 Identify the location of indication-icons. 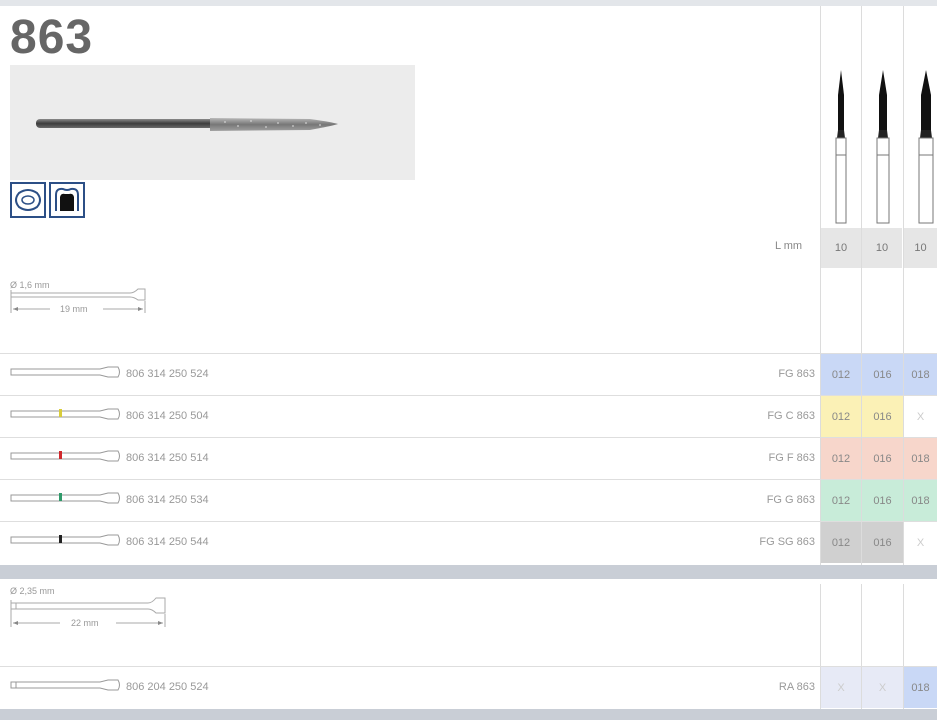
(47, 200).